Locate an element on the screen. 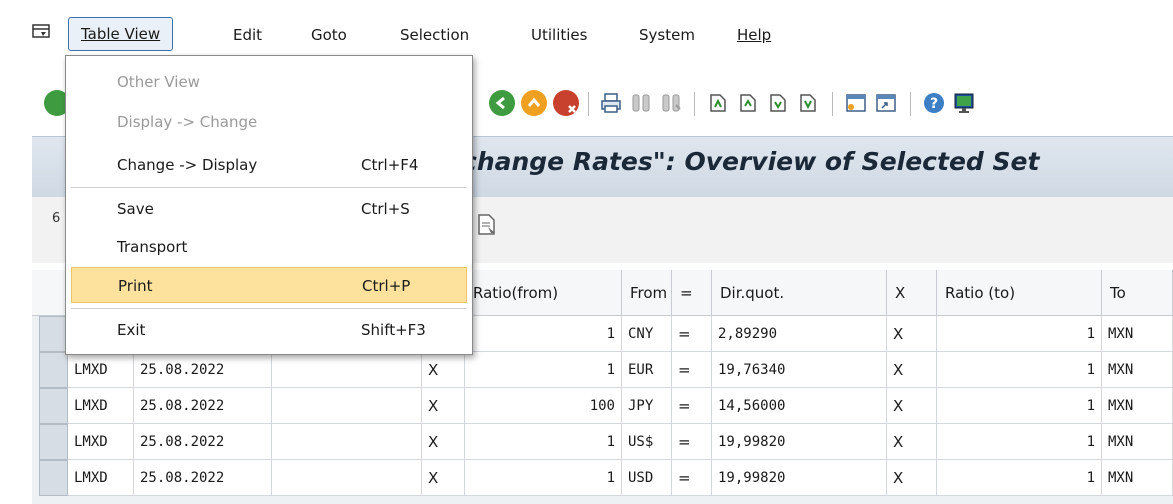 The image size is (1173, 504). create-session-icon is located at coordinates (856, 103).